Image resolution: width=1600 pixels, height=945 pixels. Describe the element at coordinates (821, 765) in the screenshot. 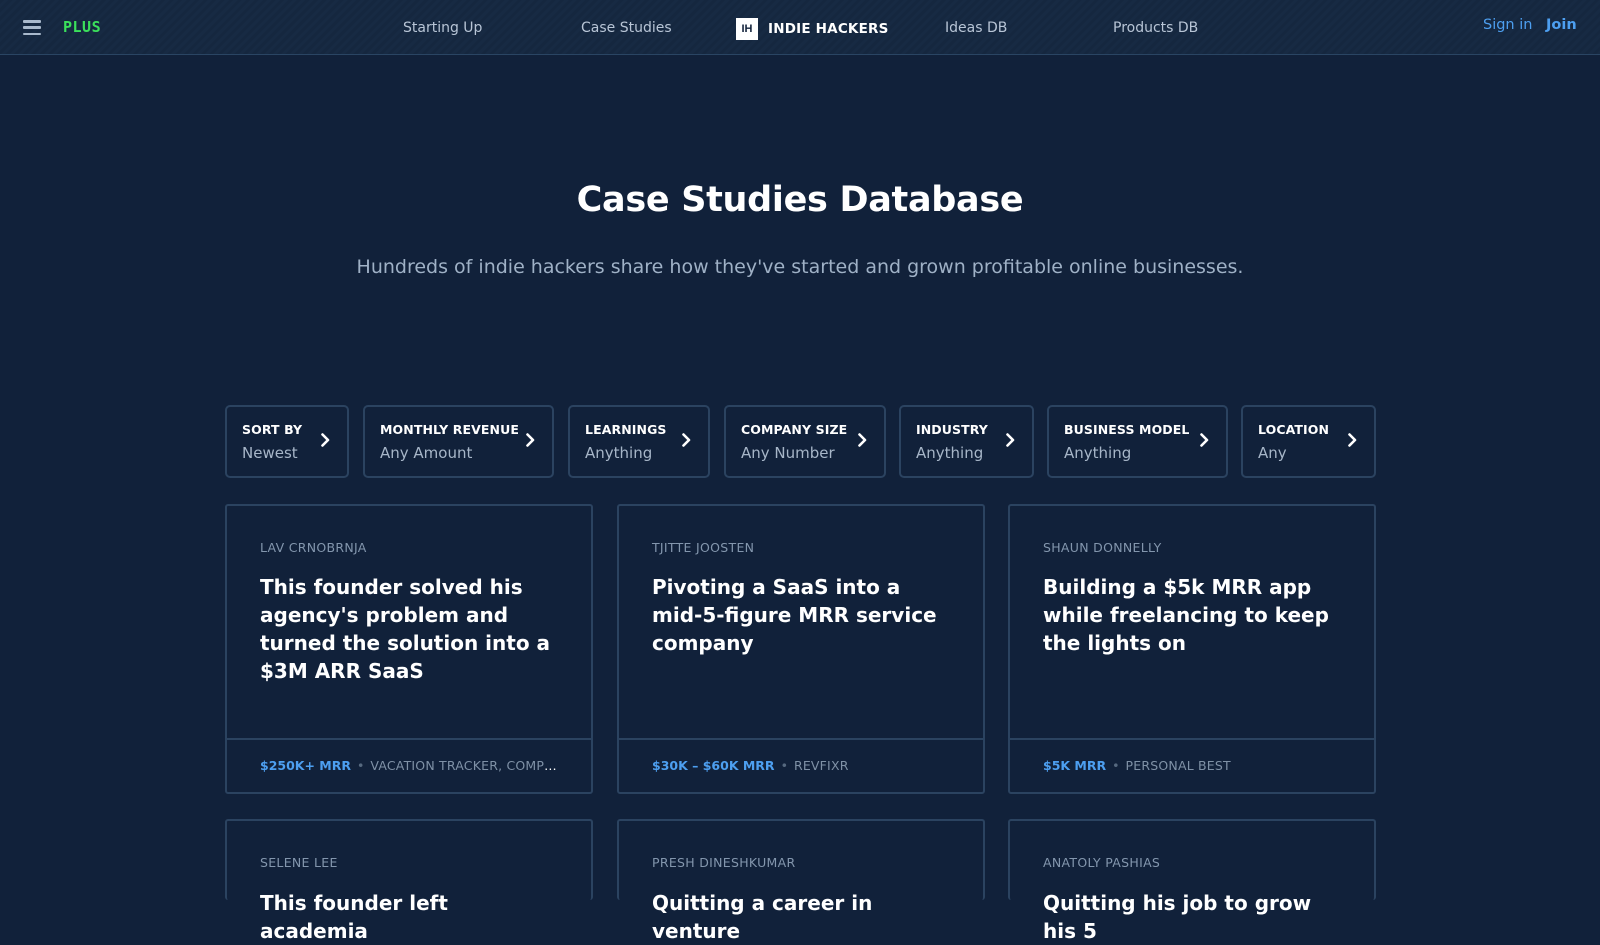

I see `card-company: REVFIXR` at that location.